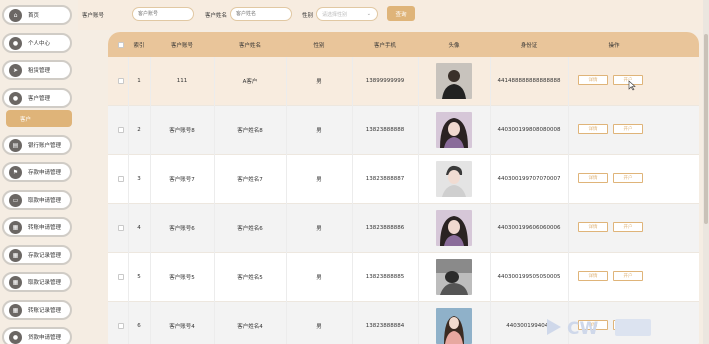 The image size is (709, 344). I want to click on nav-item-rental: ➤ 租赁管理, so click(37, 70).